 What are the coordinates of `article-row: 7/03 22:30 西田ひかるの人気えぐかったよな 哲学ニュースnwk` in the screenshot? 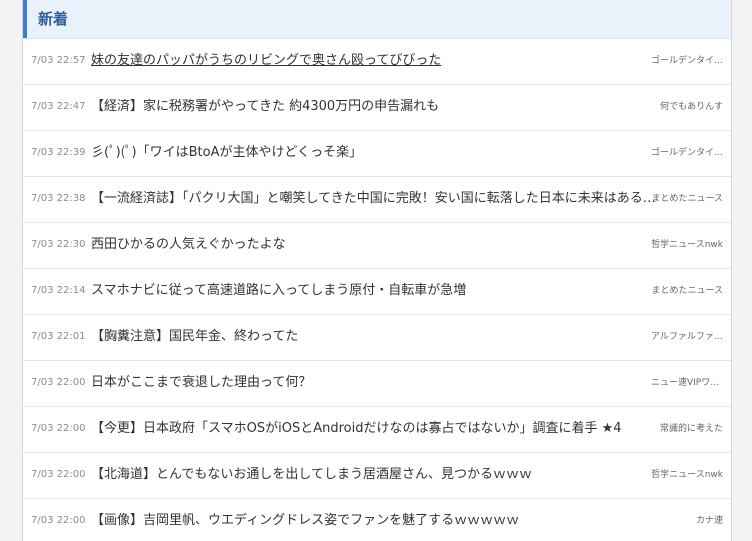 It's located at (377, 246).